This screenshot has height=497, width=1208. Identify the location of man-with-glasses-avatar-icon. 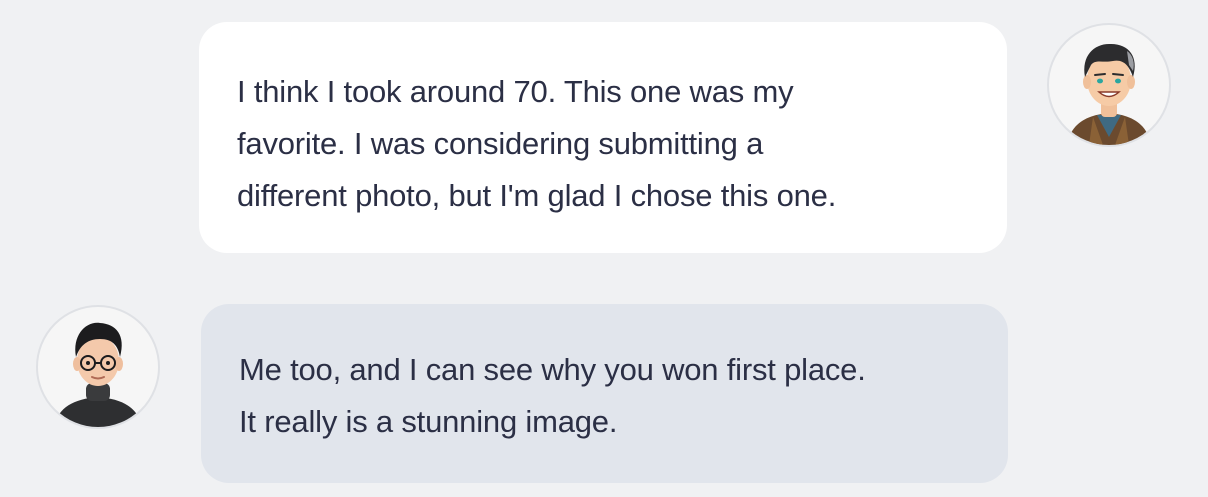
(98, 374).